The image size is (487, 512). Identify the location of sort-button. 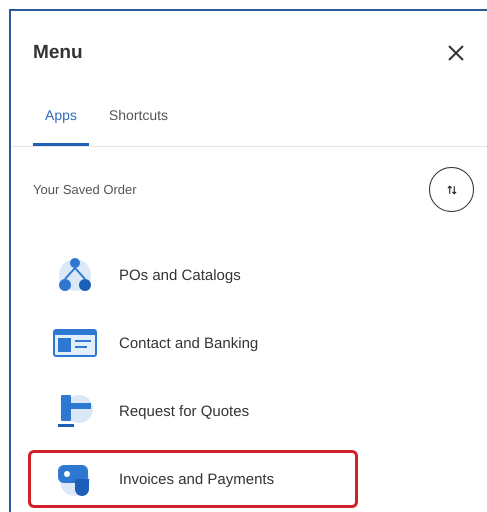
(451, 189).